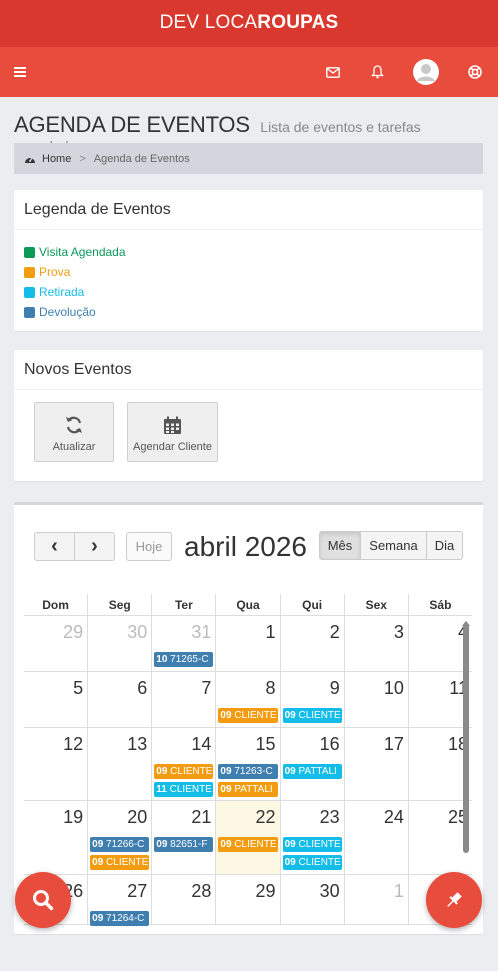 Image resolution: width=498 pixels, height=971 pixels. What do you see at coordinates (73, 744) in the screenshot?
I see `day-number: 12` at bounding box center [73, 744].